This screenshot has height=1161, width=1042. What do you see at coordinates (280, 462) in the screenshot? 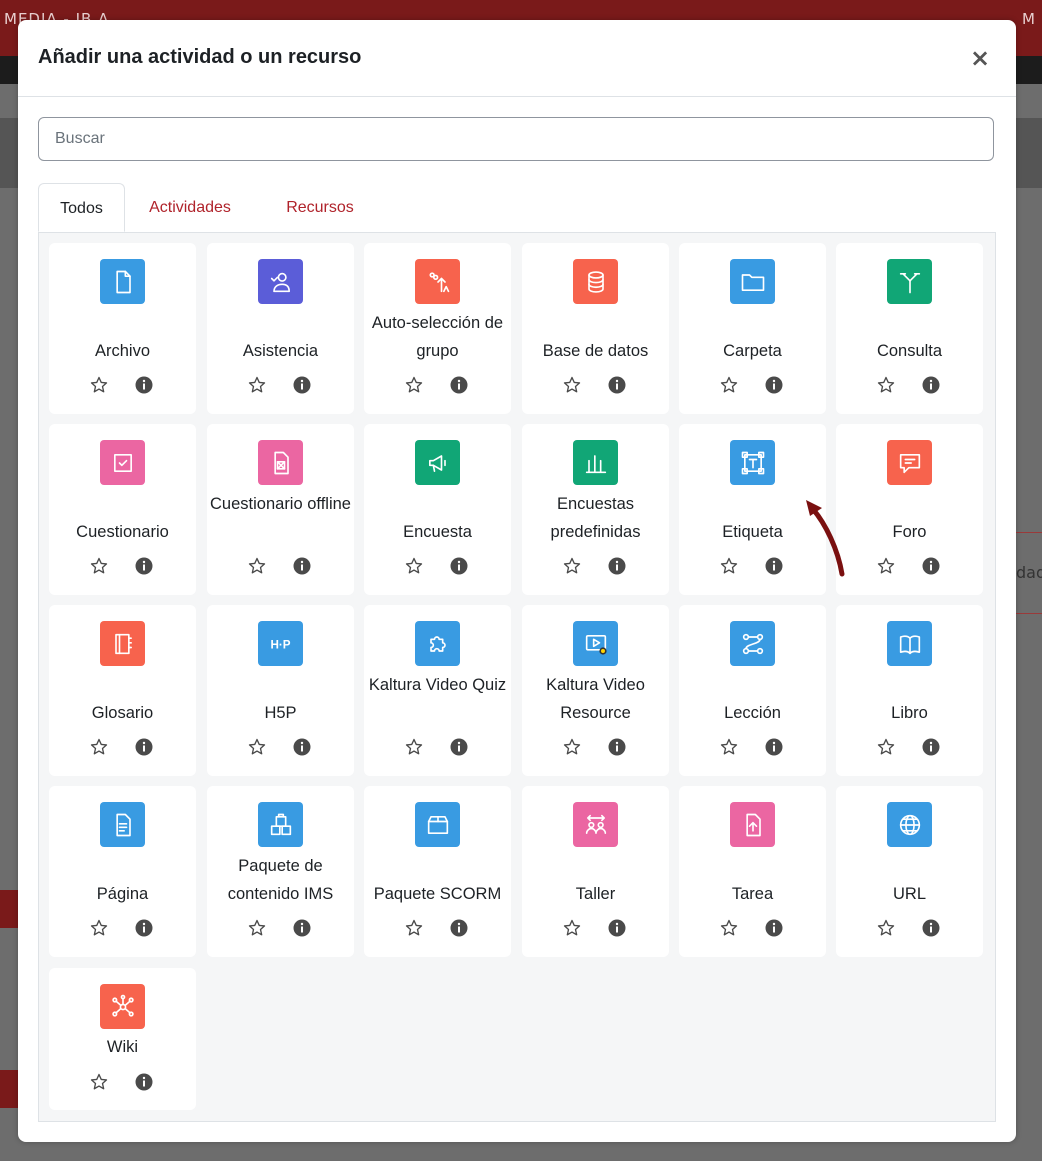
I see `offline-quiz-icon` at bounding box center [280, 462].